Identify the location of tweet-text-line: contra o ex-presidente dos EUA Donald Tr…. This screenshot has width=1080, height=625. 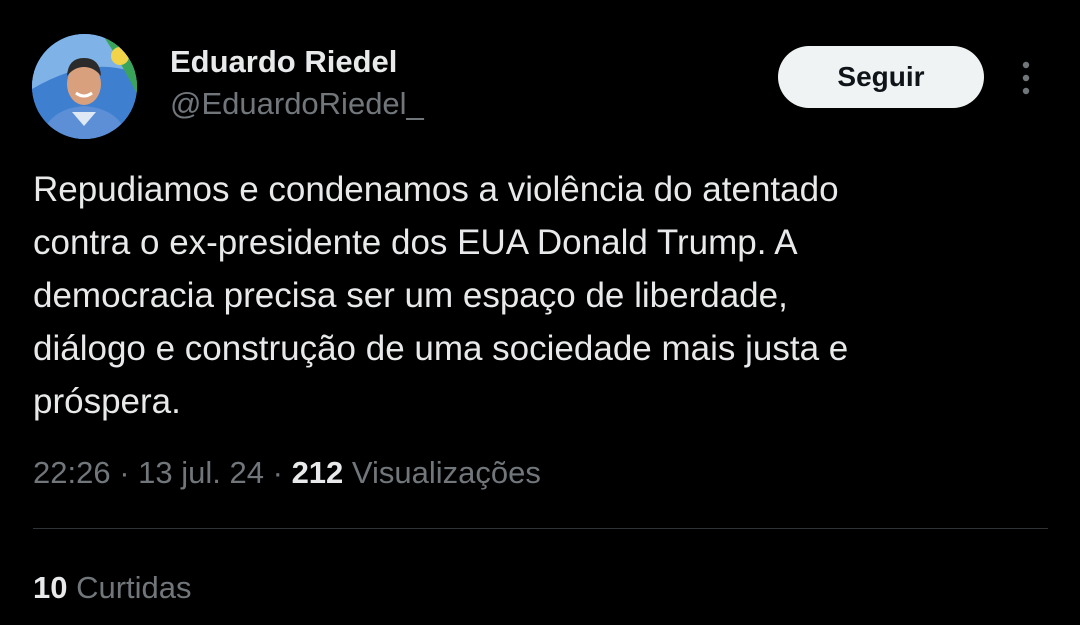
(415, 242).